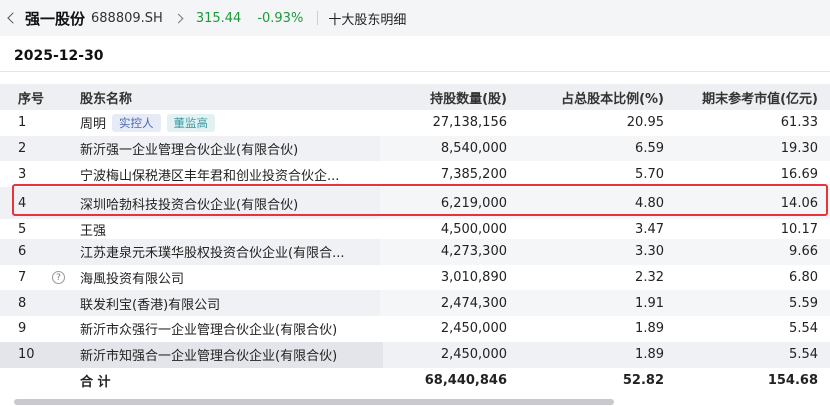 The image size is (830, 406). I want to click on pct-value: 4.80, so click(649, 203).